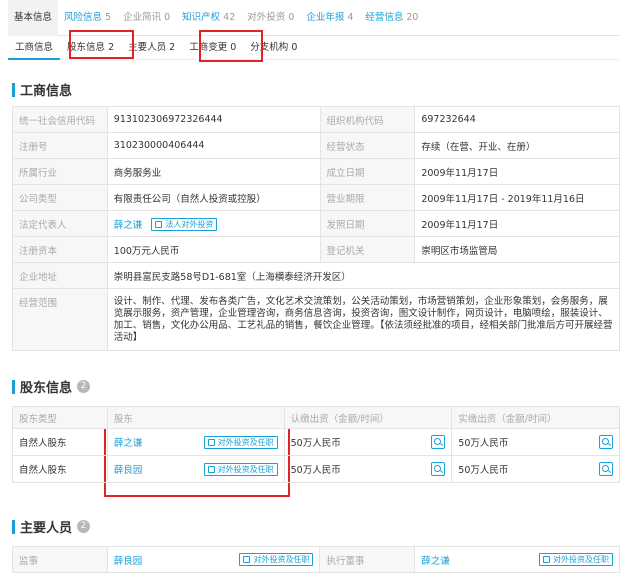 This screenshot has height=583, width=628. I want to click on section-title-shareholders: 股东信息 2, so click(51, 386).